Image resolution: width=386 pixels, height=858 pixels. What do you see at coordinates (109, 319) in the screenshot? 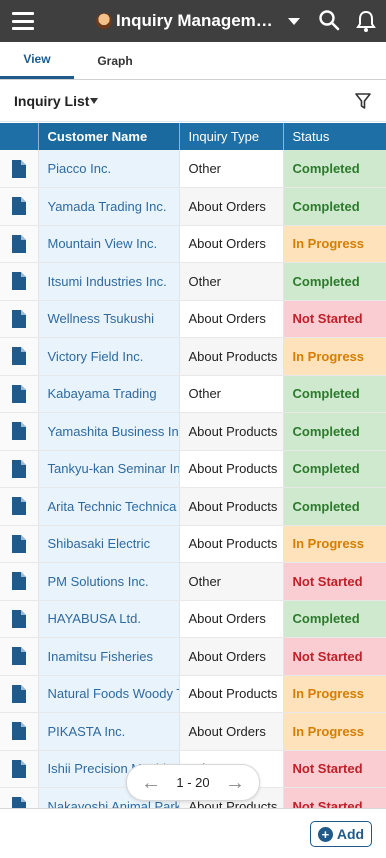
I see `customer-name-cell: Wellness Tsukushi` at bounding box center [109, 319].